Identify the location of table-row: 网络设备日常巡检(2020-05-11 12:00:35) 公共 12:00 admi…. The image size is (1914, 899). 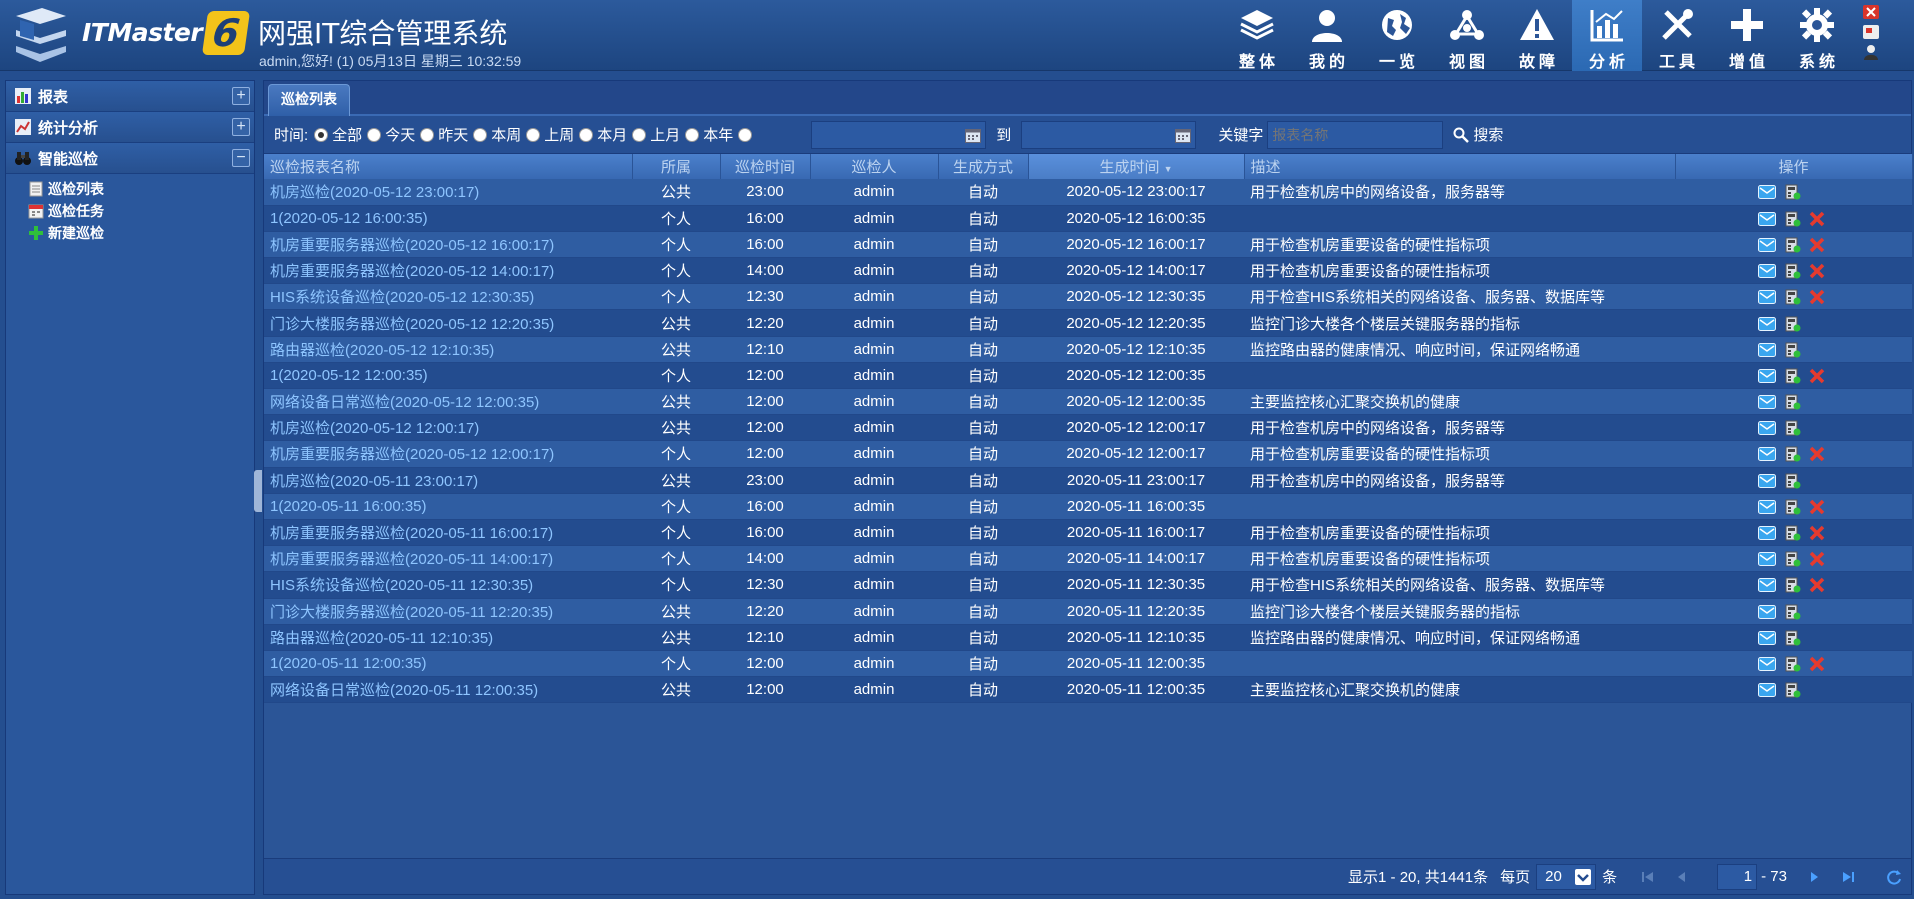
(1088, 690).